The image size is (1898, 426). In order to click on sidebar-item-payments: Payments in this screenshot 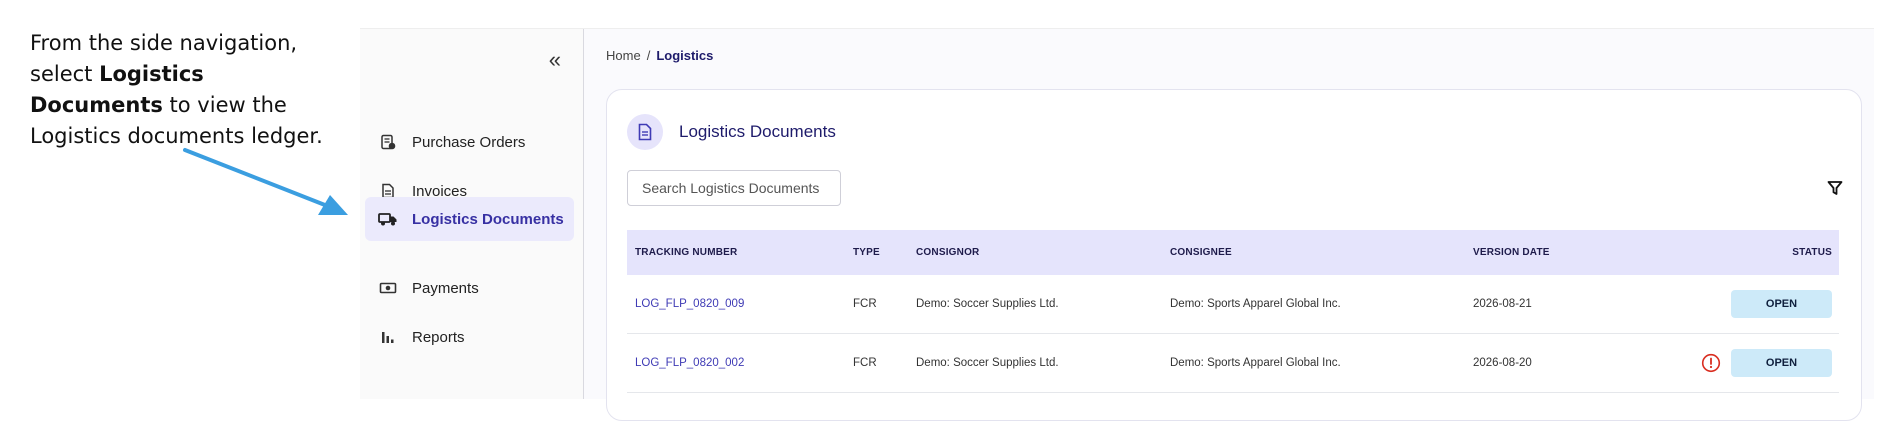, I will do `click(469, 288)`.